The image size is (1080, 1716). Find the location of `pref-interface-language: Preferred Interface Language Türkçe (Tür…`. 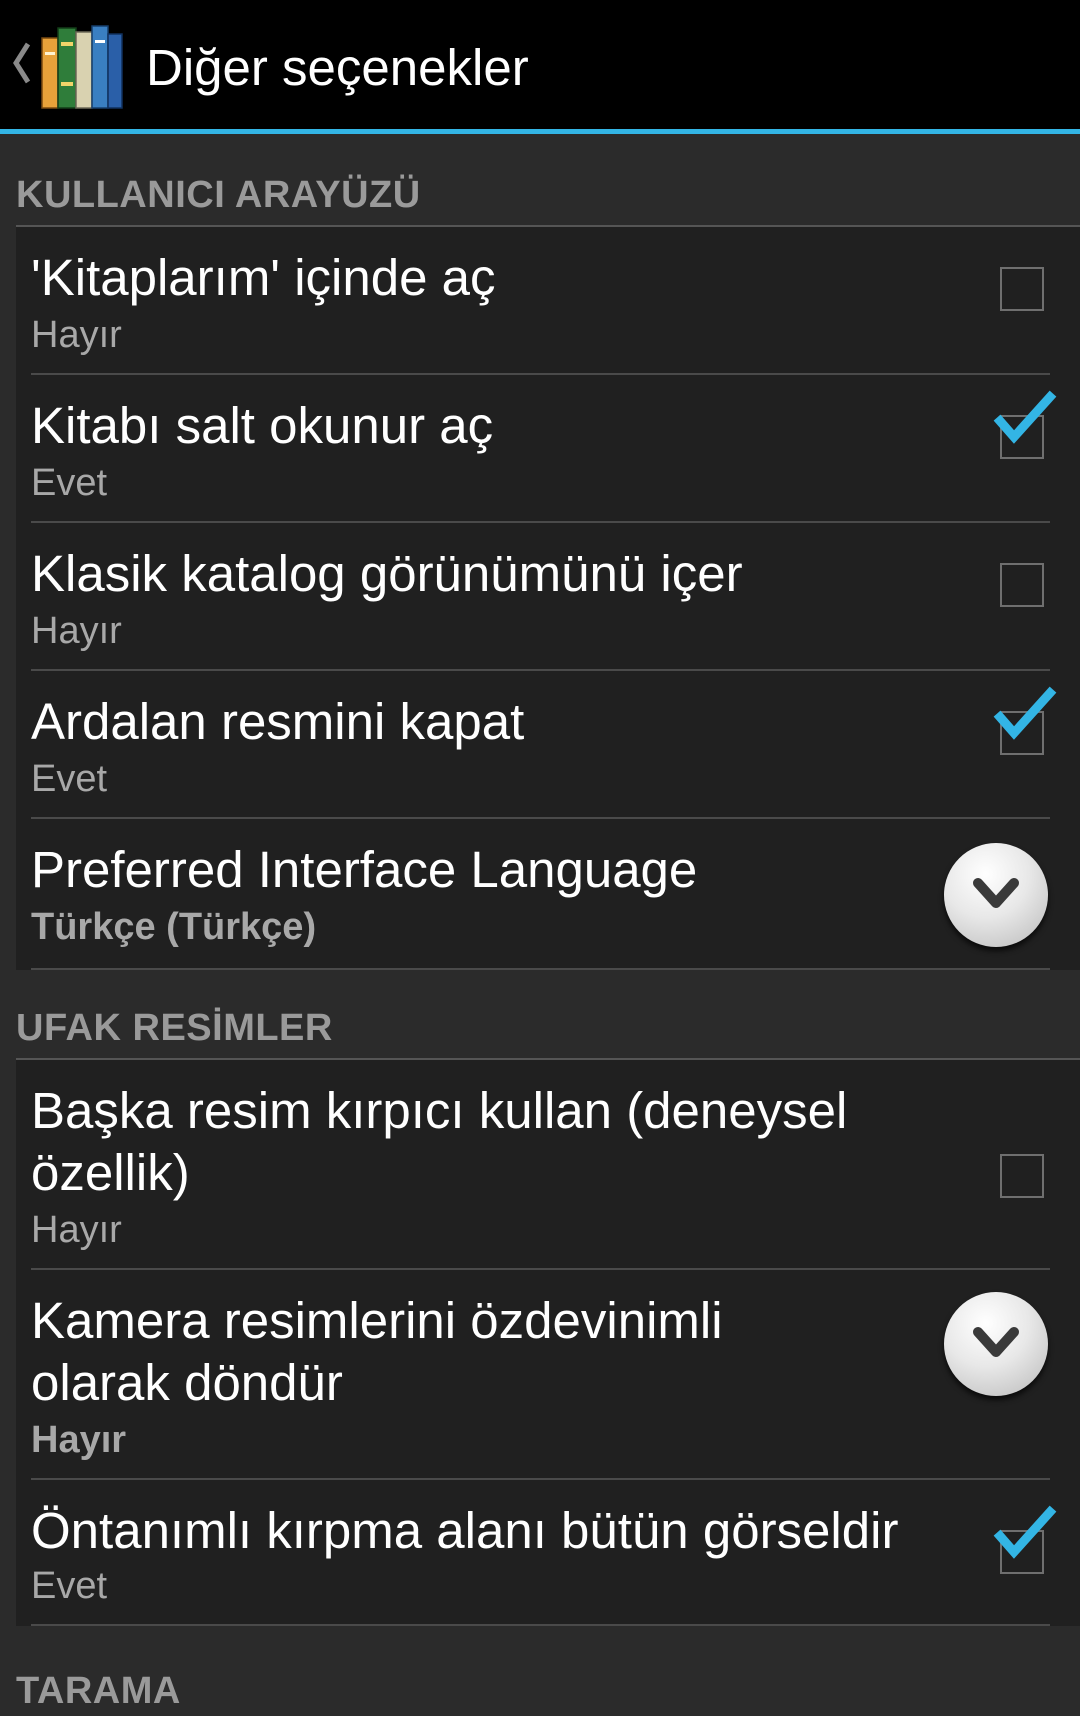

pref-interface-language: Preferred Interface Language Türkçe (Tür… is located at coordinates (548, 894).